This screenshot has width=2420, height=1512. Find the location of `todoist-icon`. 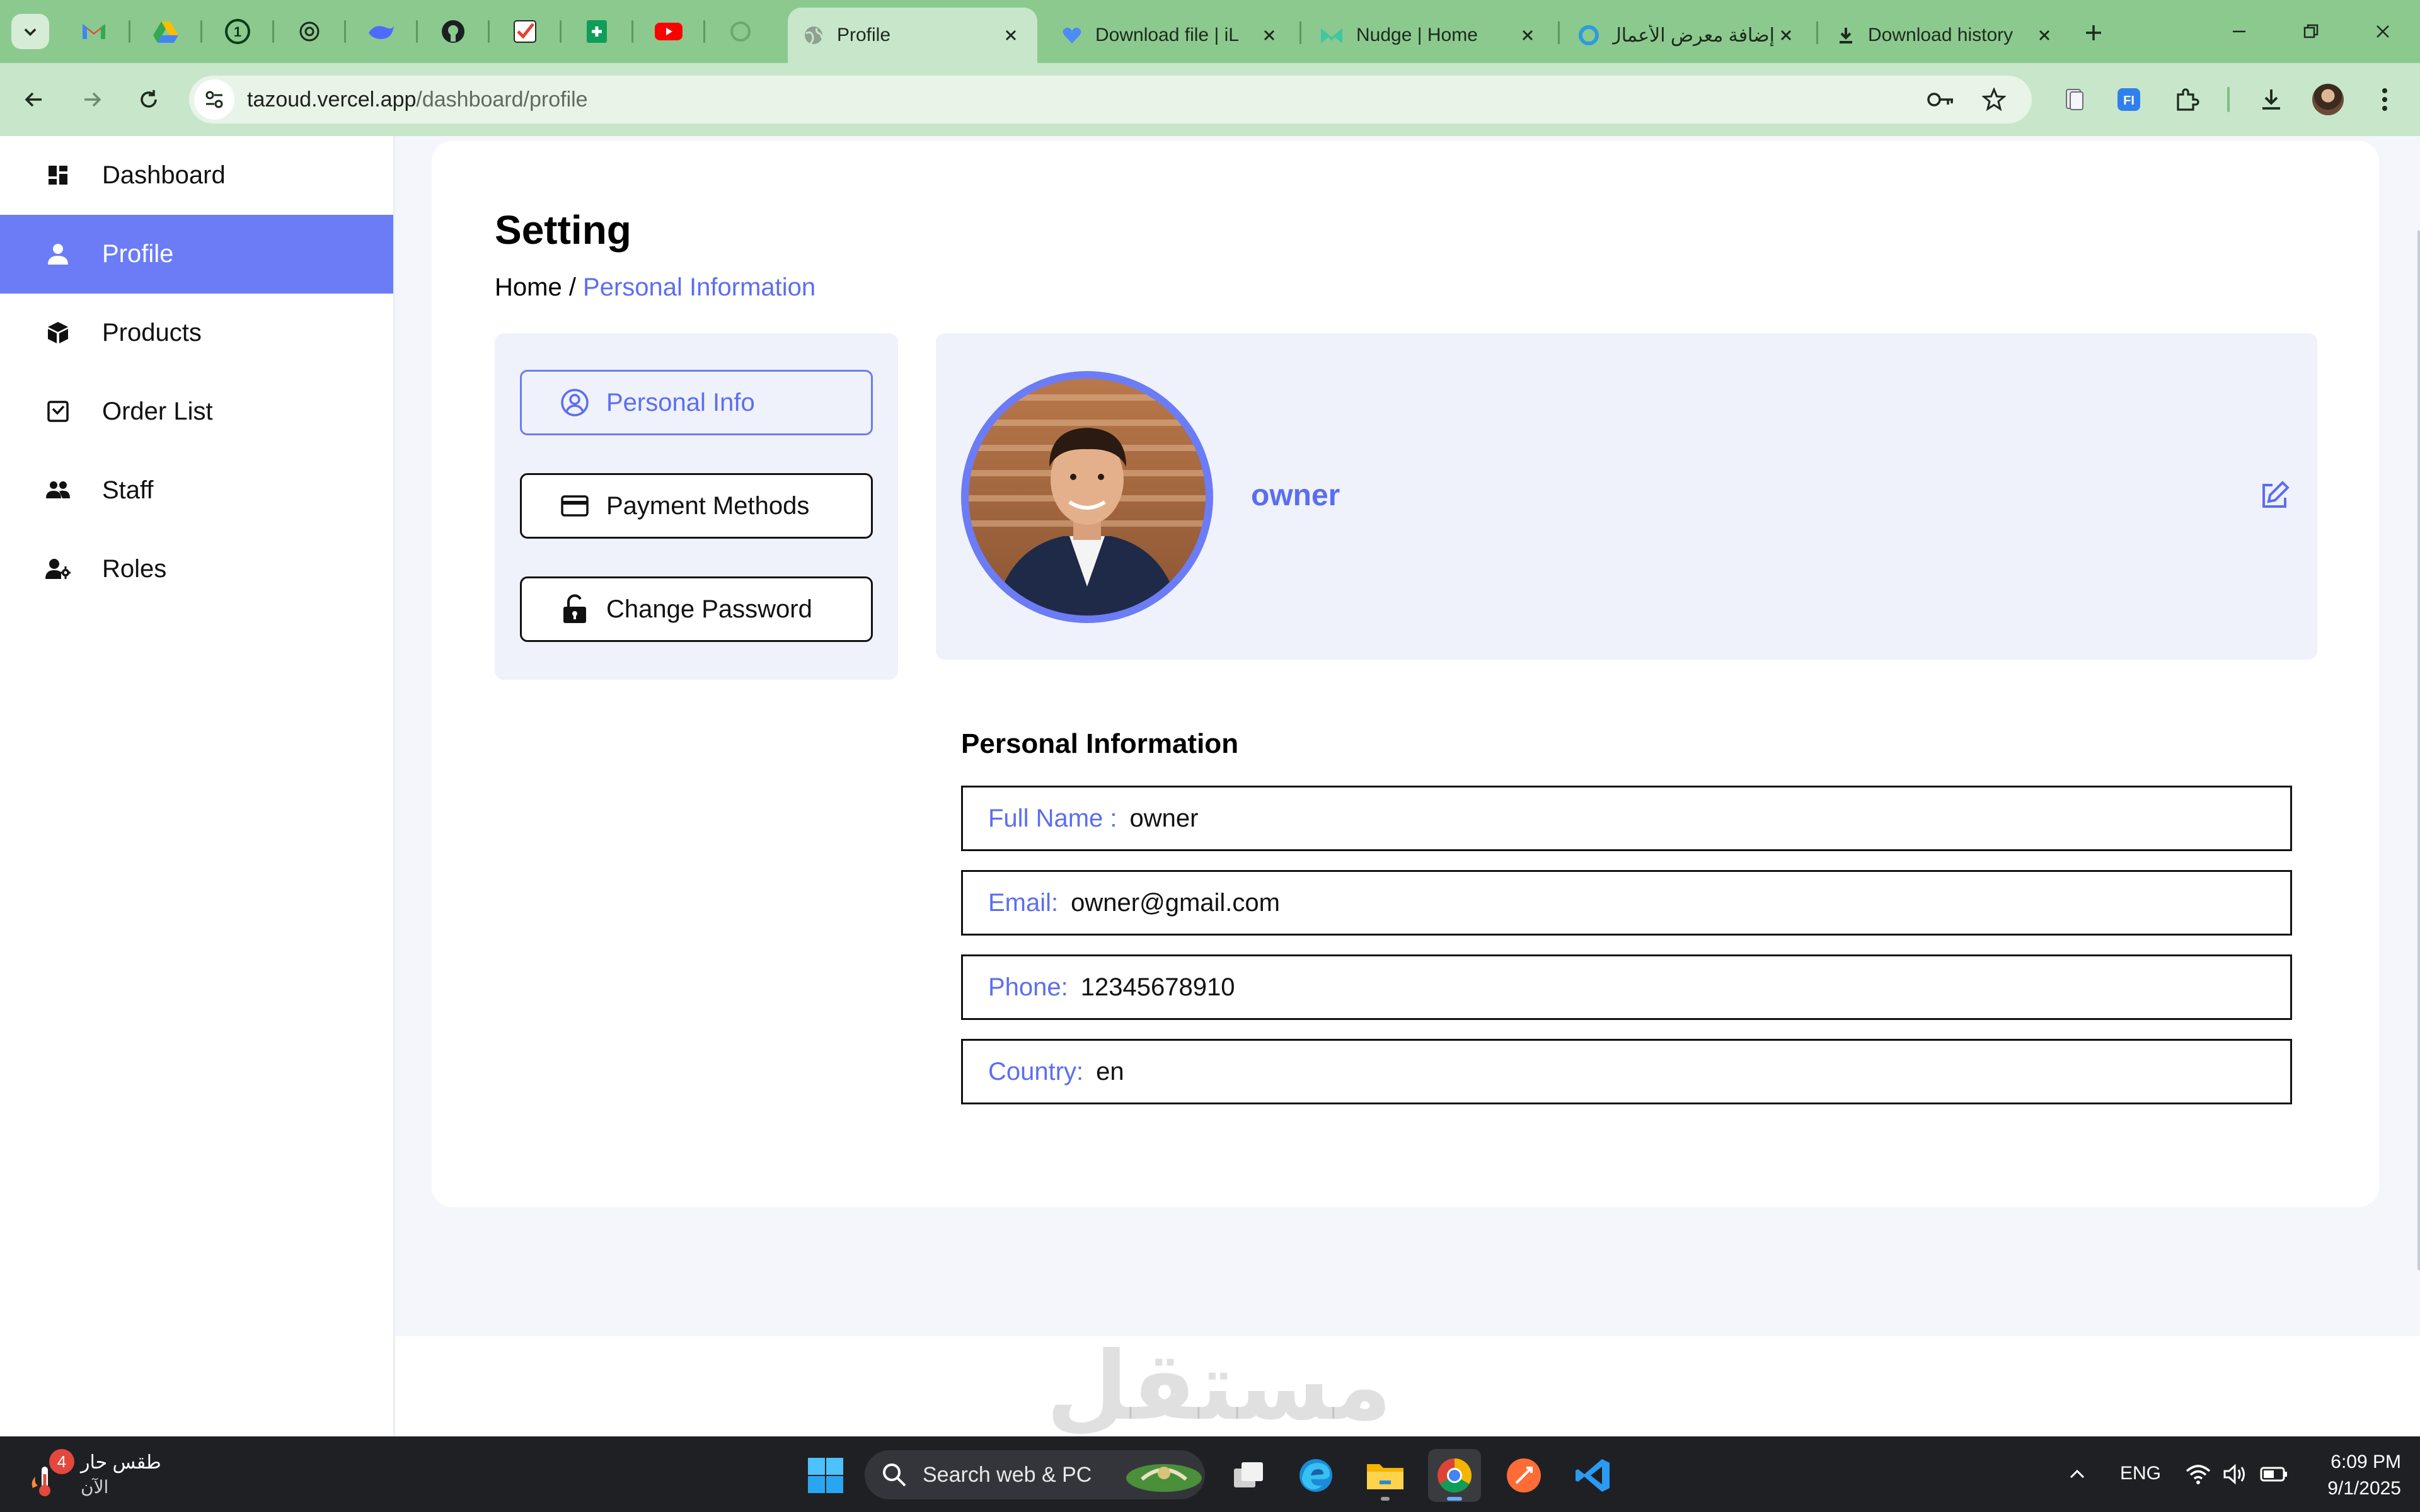

todoist-icon is located at coordinates (525, 31).